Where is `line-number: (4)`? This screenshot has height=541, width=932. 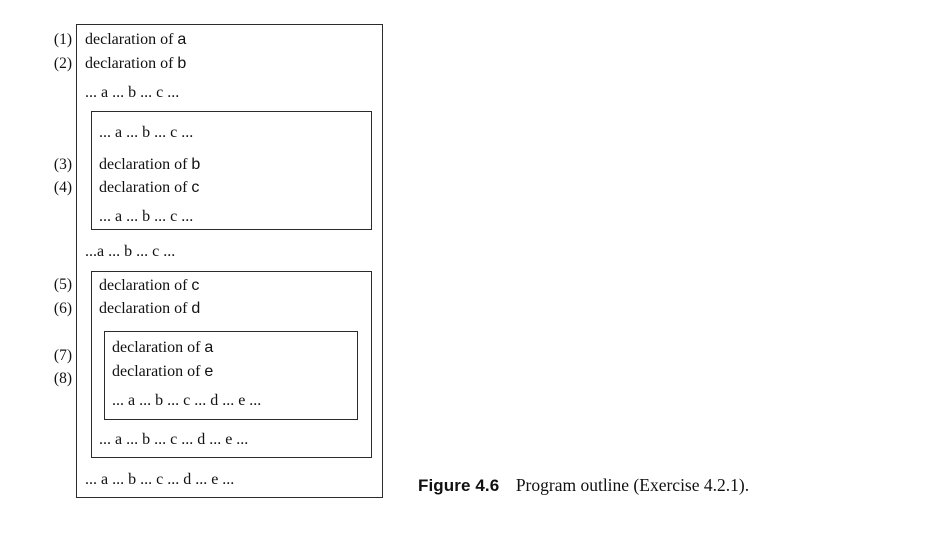 line-number: (4) is located at coordinates (62, 187).